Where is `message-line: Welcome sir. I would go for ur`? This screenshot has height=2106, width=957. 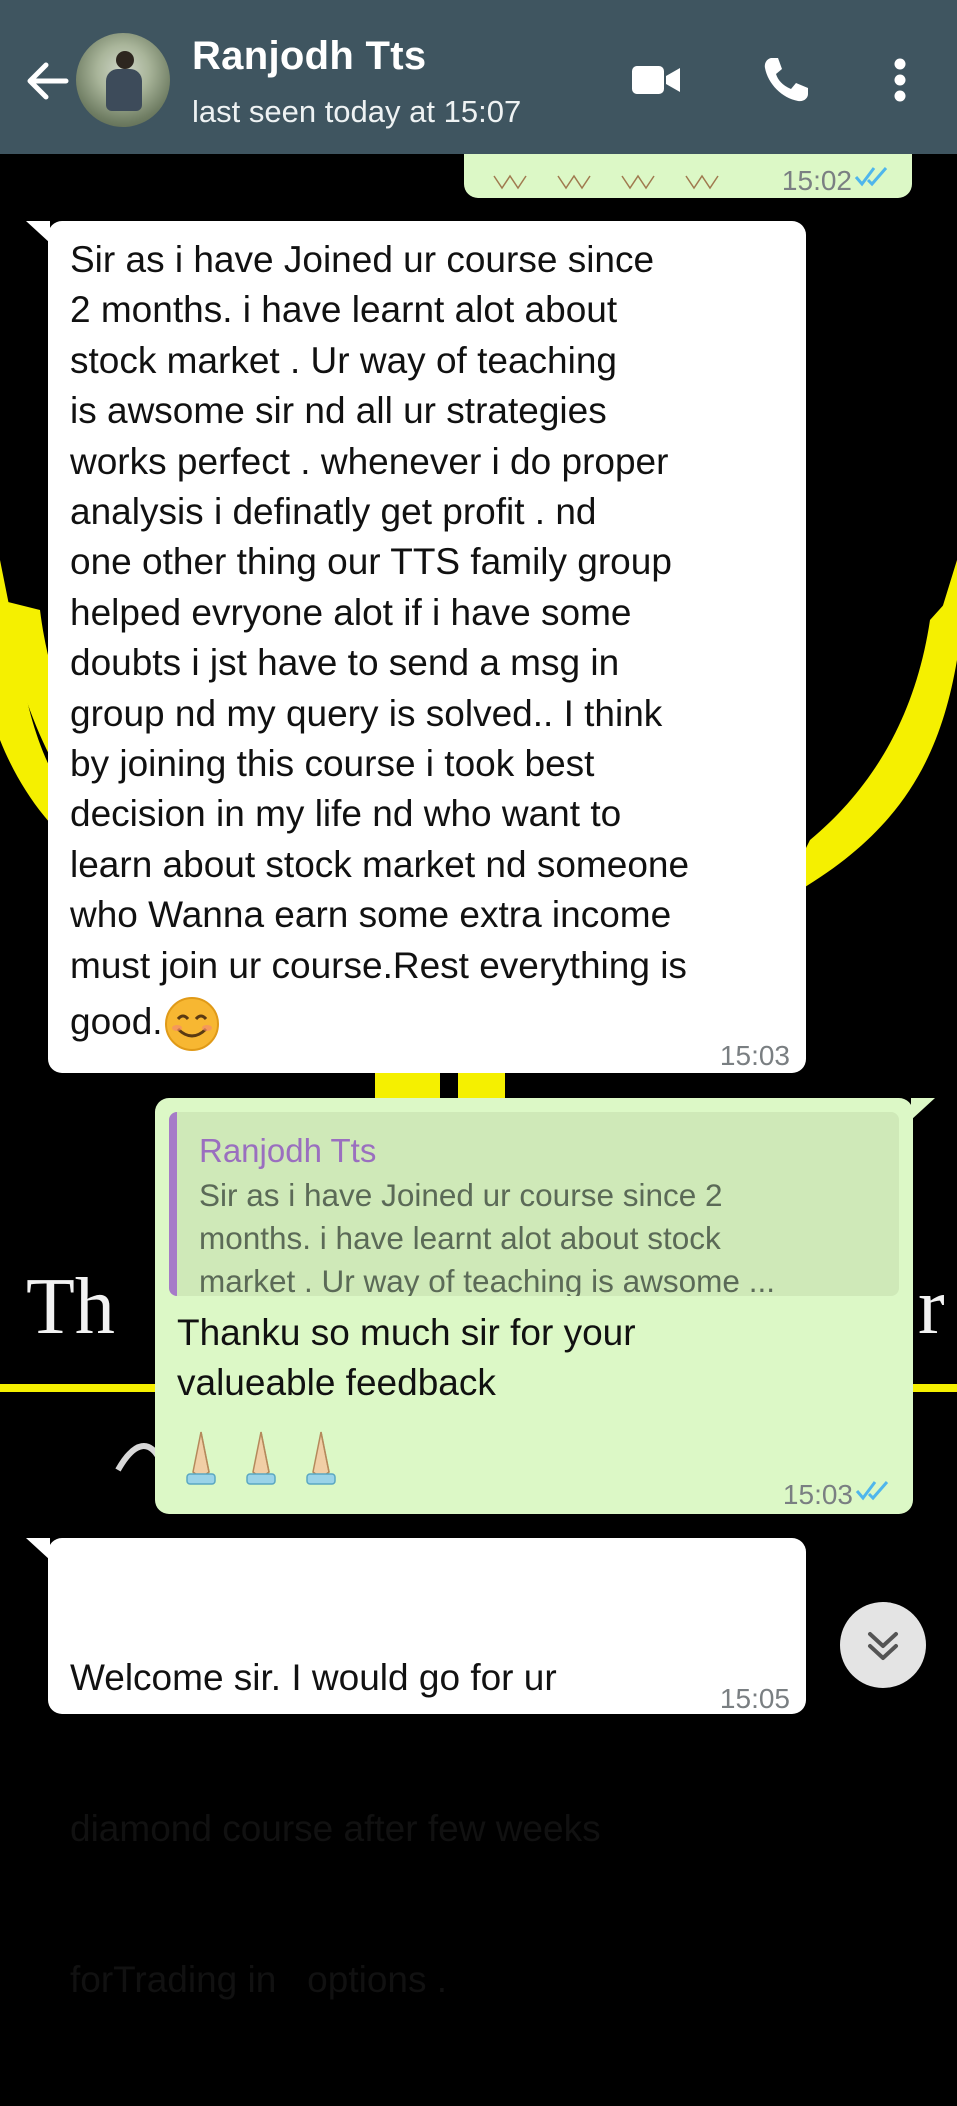
message-line: Welcome sir. I would go for ur is located at coordinates (313, 1677).